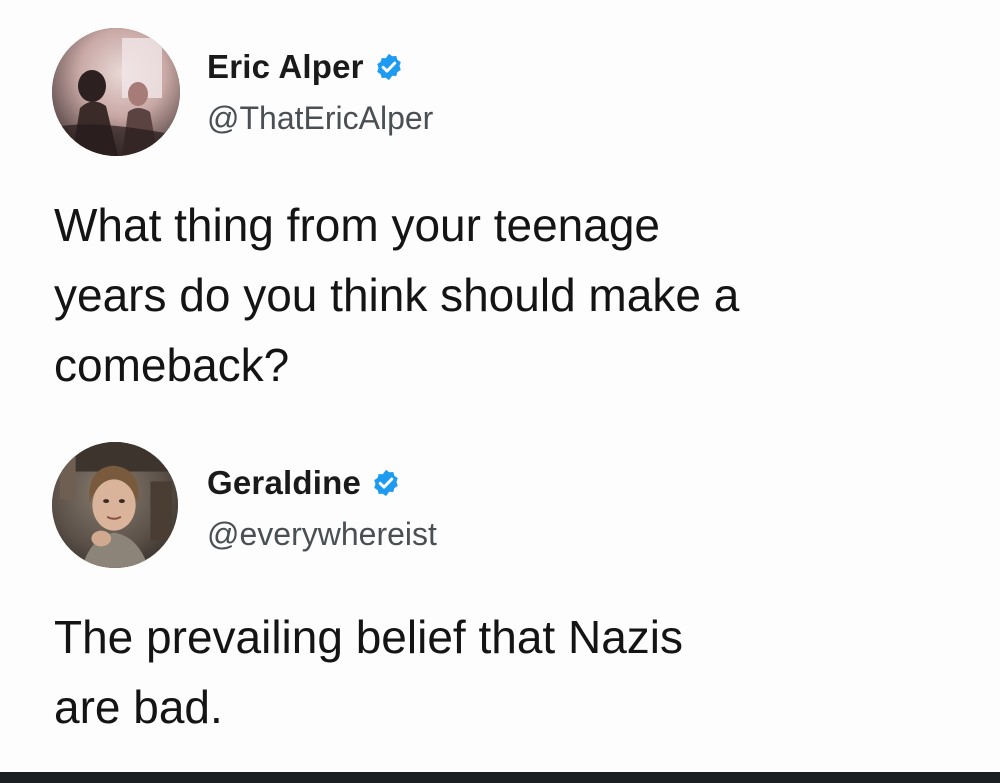  What do you see at coordinates (320, 118) in the screenshot?
I see `author-handle: @ThatEricAlper` at bounding box center [320, 118].